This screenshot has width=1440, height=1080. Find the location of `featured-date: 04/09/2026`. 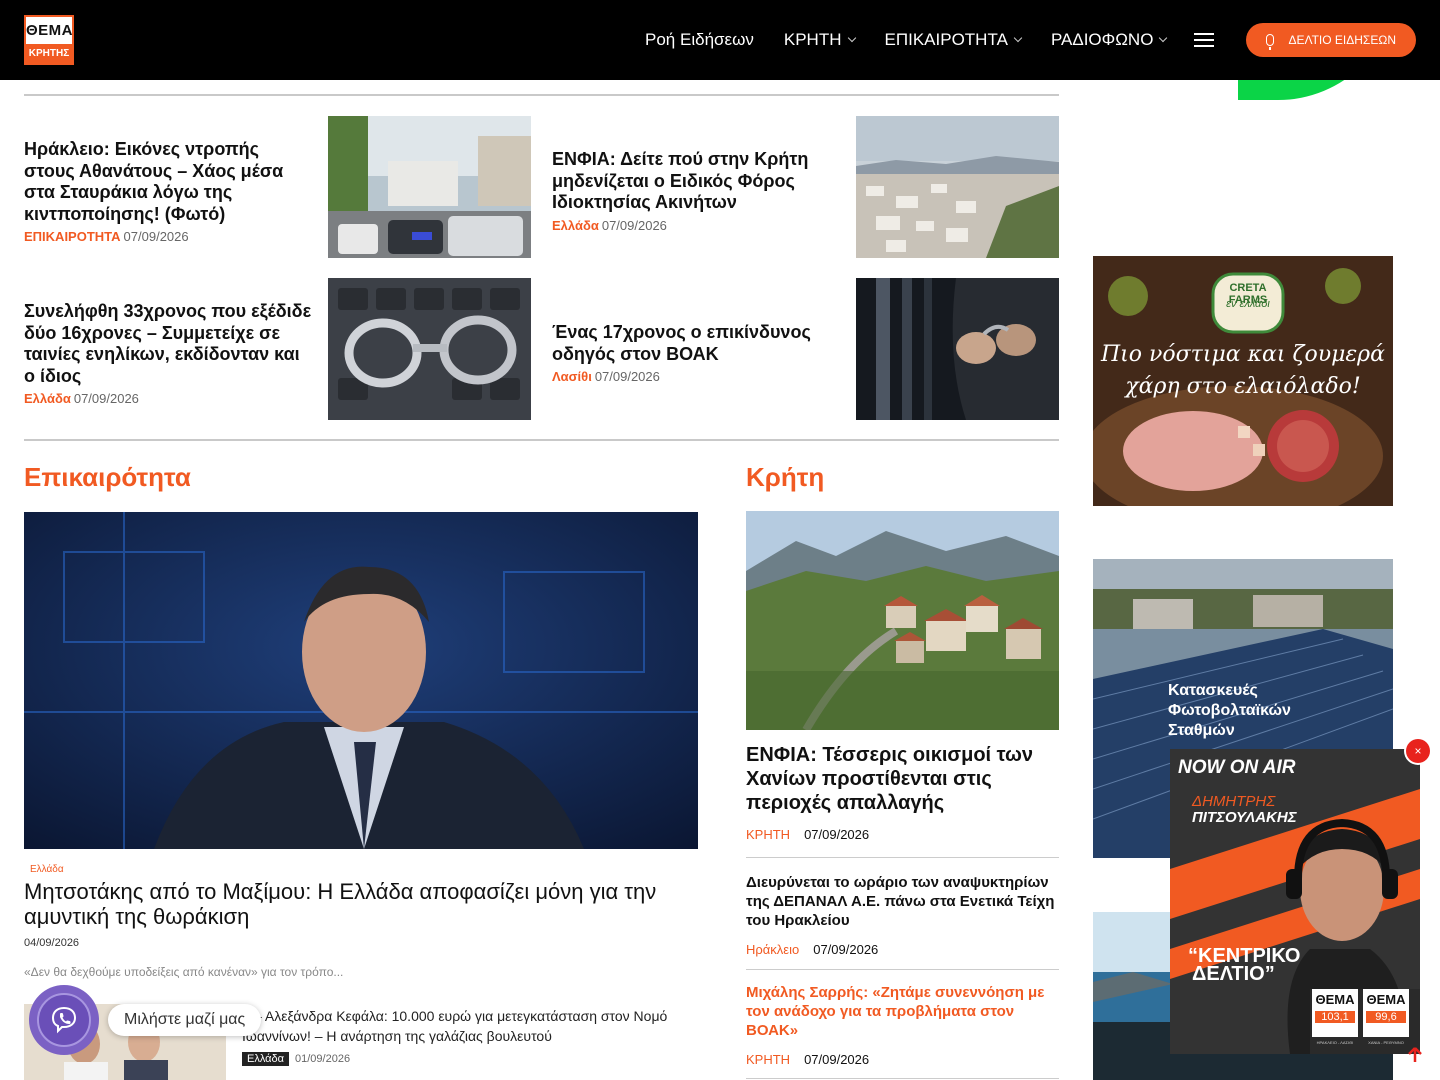

featured-date: 04/09/2026 is located at coordinates (52, 943).